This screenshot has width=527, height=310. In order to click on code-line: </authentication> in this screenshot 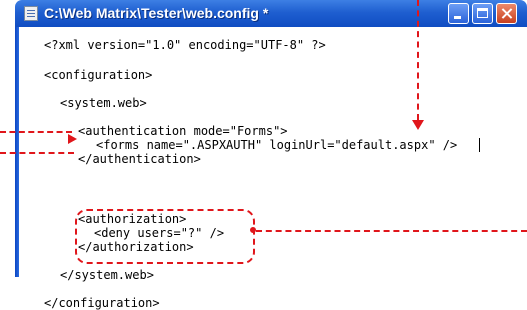, I will do `click(139, 159)`.